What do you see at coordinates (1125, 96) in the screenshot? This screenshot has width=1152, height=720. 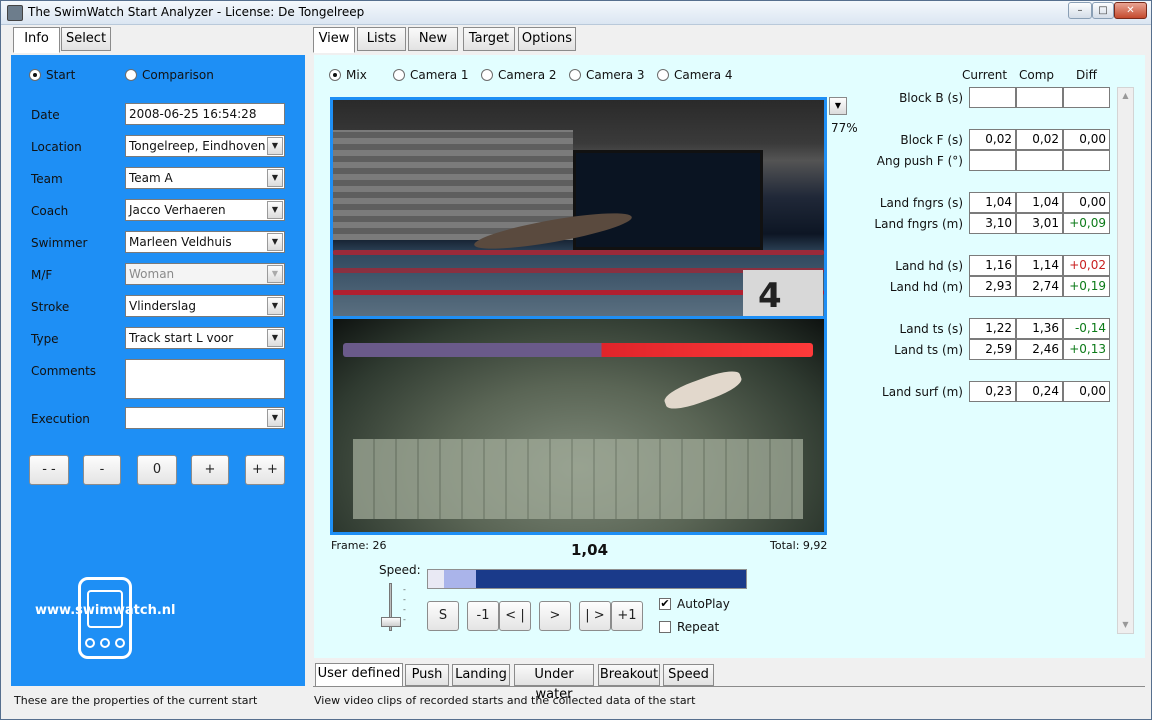 I see `scroll-up-icon: ▲` at bounding box center [1125, 96].